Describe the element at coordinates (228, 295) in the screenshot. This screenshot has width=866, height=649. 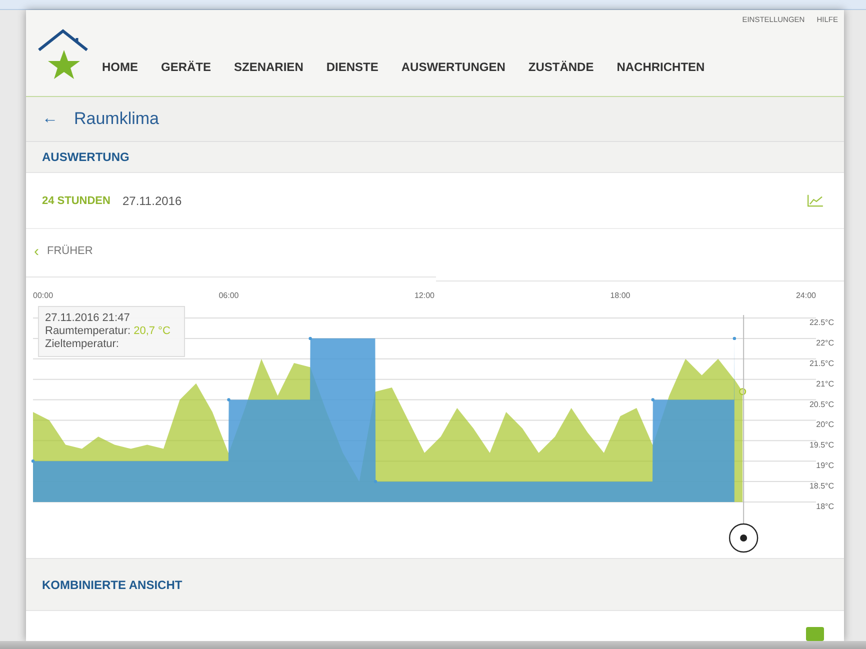
I see `x-tick-label: 06:00` at that location.